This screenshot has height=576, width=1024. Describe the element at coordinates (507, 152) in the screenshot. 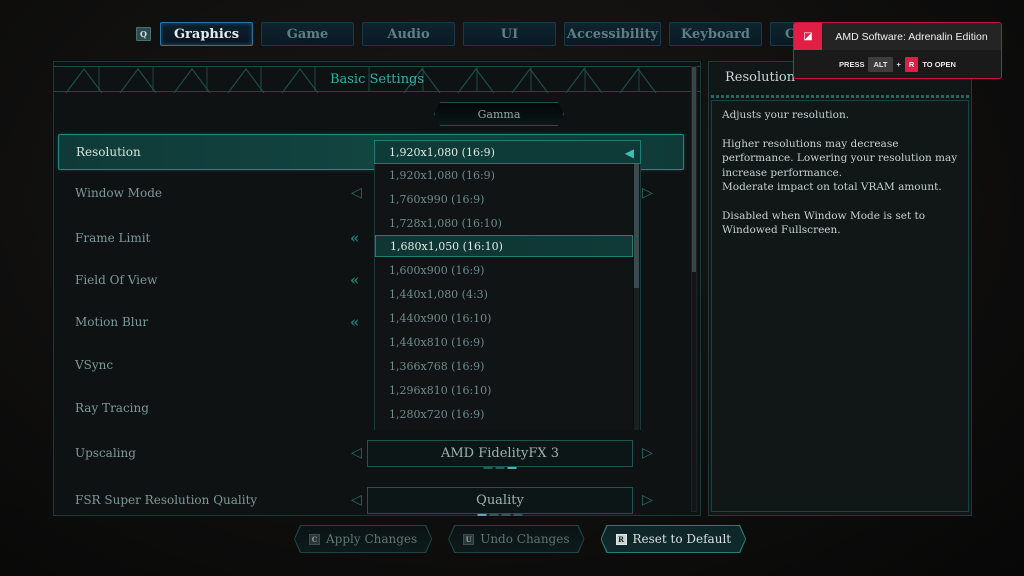

I see `resolution-dropdown: 1,920x1,080 (16:9) ◀` at that location.